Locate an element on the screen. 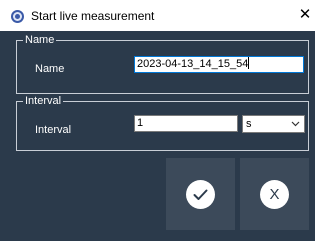 This screenshot has height=241, width=320. name-label: Name is located at coordinates (50, 69).